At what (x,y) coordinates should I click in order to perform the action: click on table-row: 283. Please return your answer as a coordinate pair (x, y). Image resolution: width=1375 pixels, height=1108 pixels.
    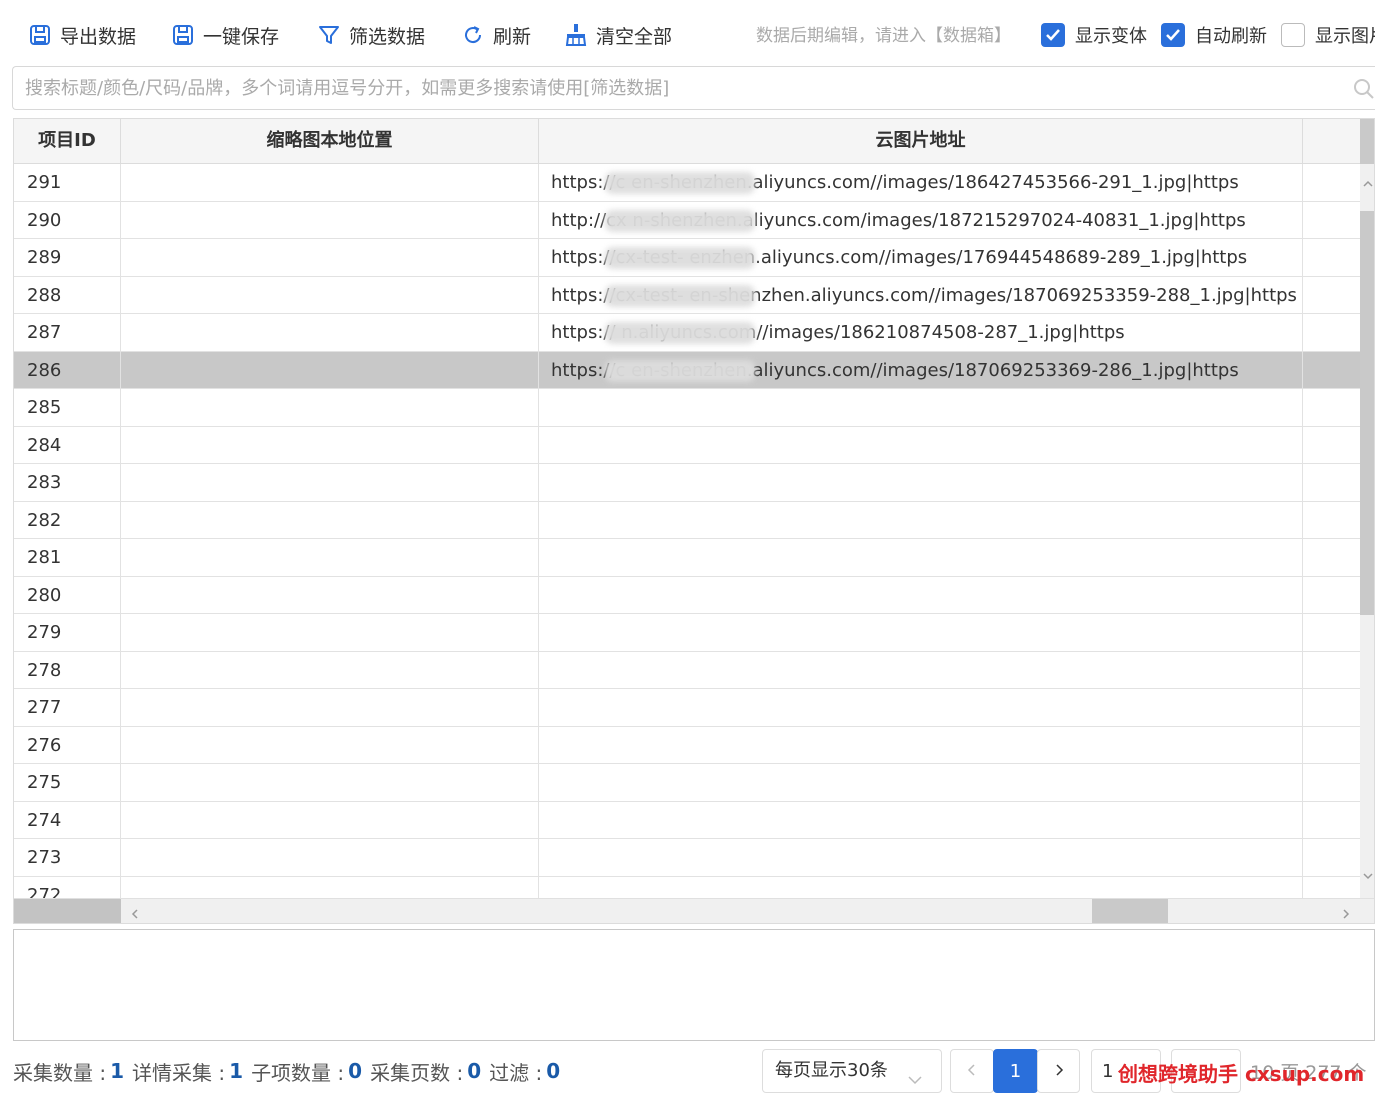
    Looking at the image, I should click on (687, 483).